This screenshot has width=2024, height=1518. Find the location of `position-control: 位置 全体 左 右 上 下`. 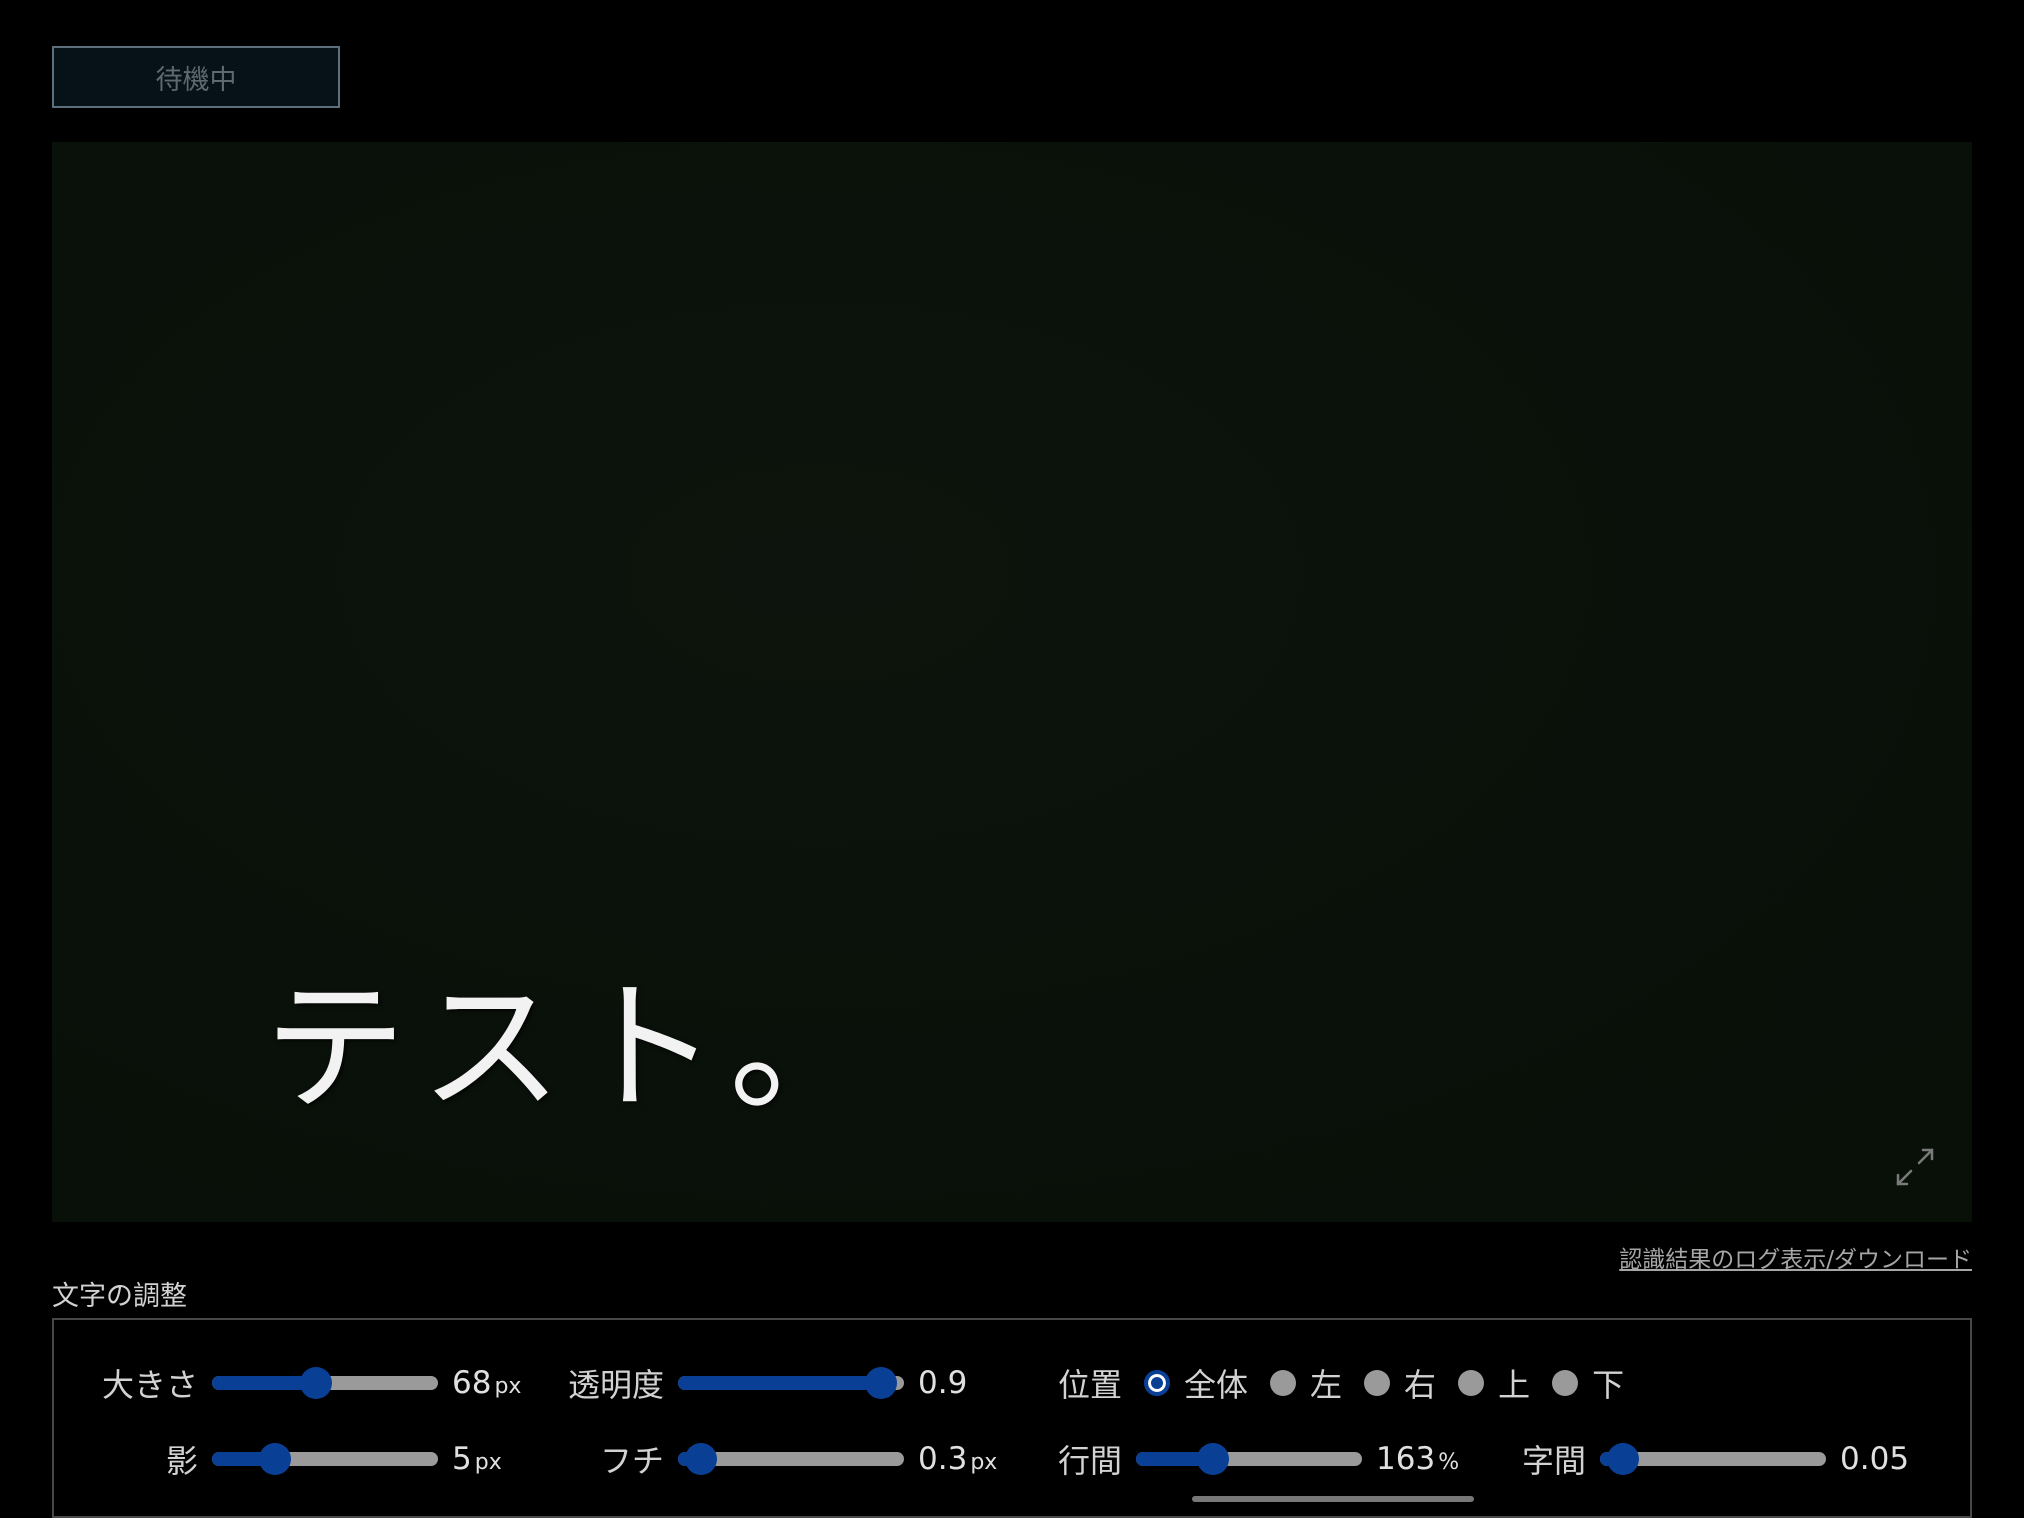

position-control: 位置 全体 左 右 上 下 is located at coordinates (1341, 1383).